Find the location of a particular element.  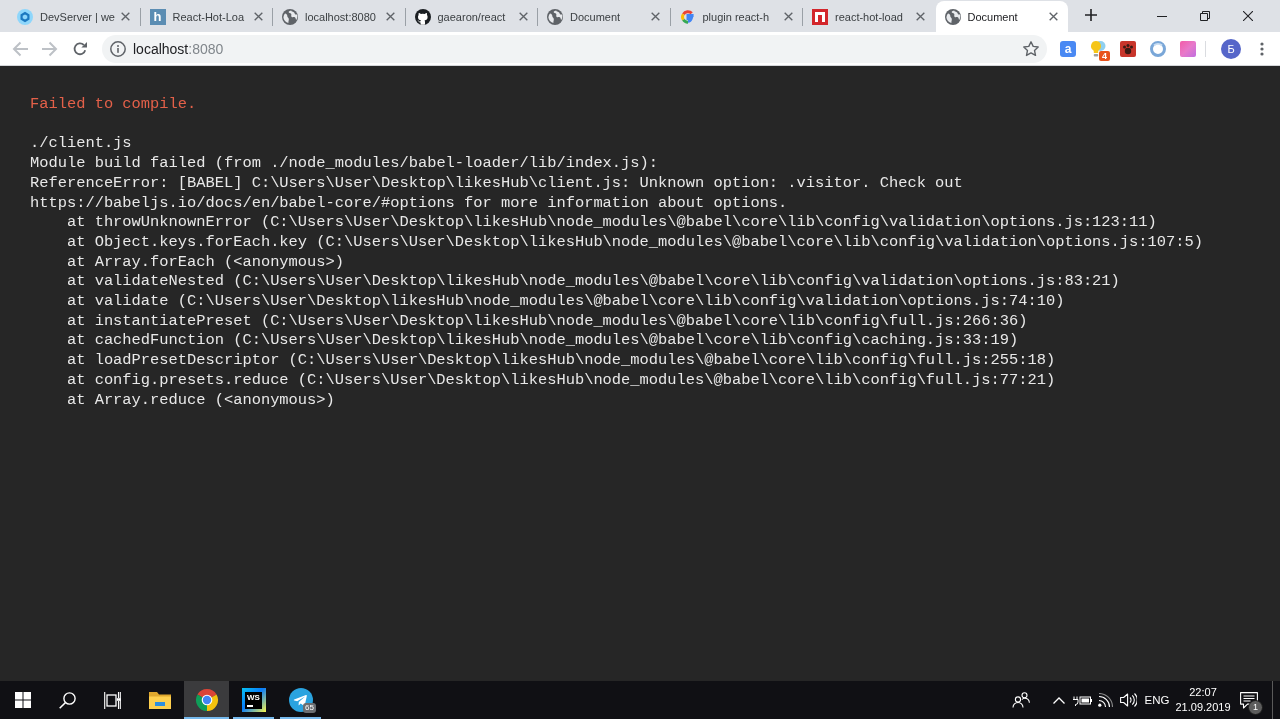

stack-trace-line: at Array.reduce (<anonymous>) is located at coordinates (200, 400).